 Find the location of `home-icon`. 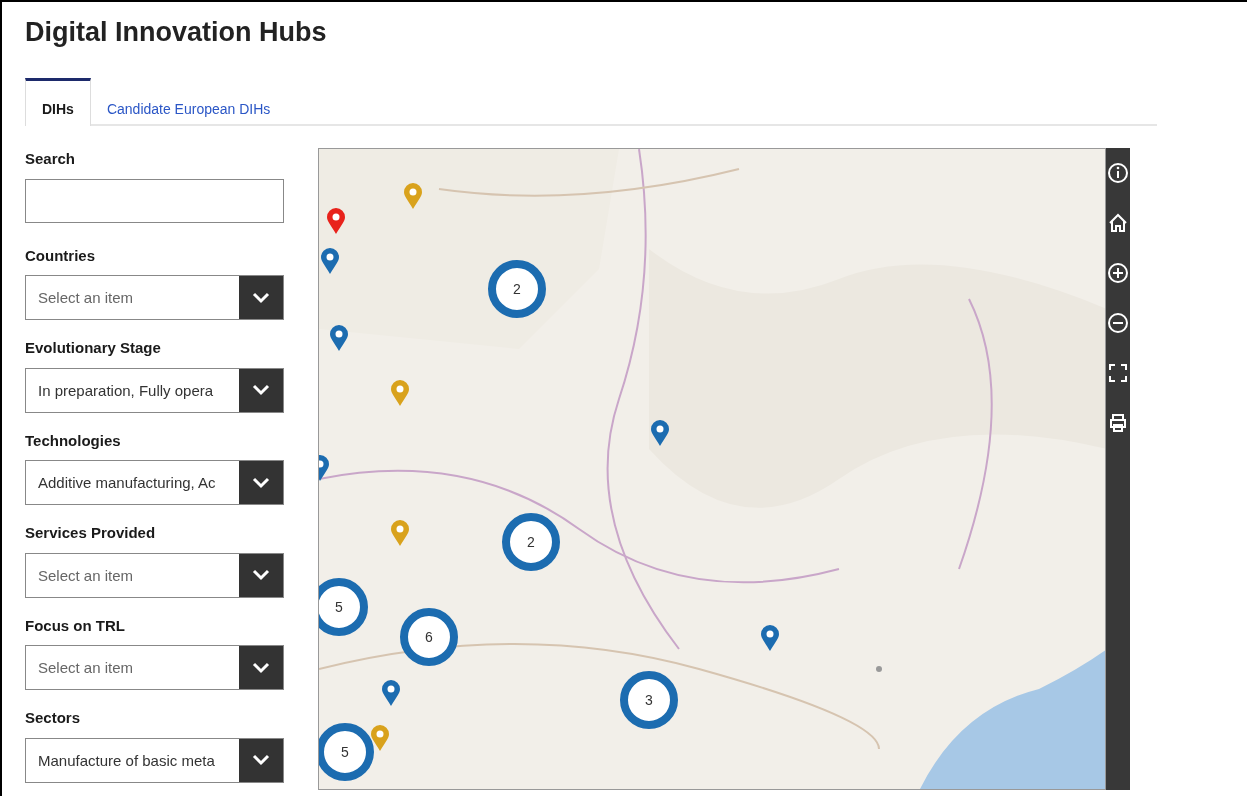

home-icon is located at coordinates (1118, 223).